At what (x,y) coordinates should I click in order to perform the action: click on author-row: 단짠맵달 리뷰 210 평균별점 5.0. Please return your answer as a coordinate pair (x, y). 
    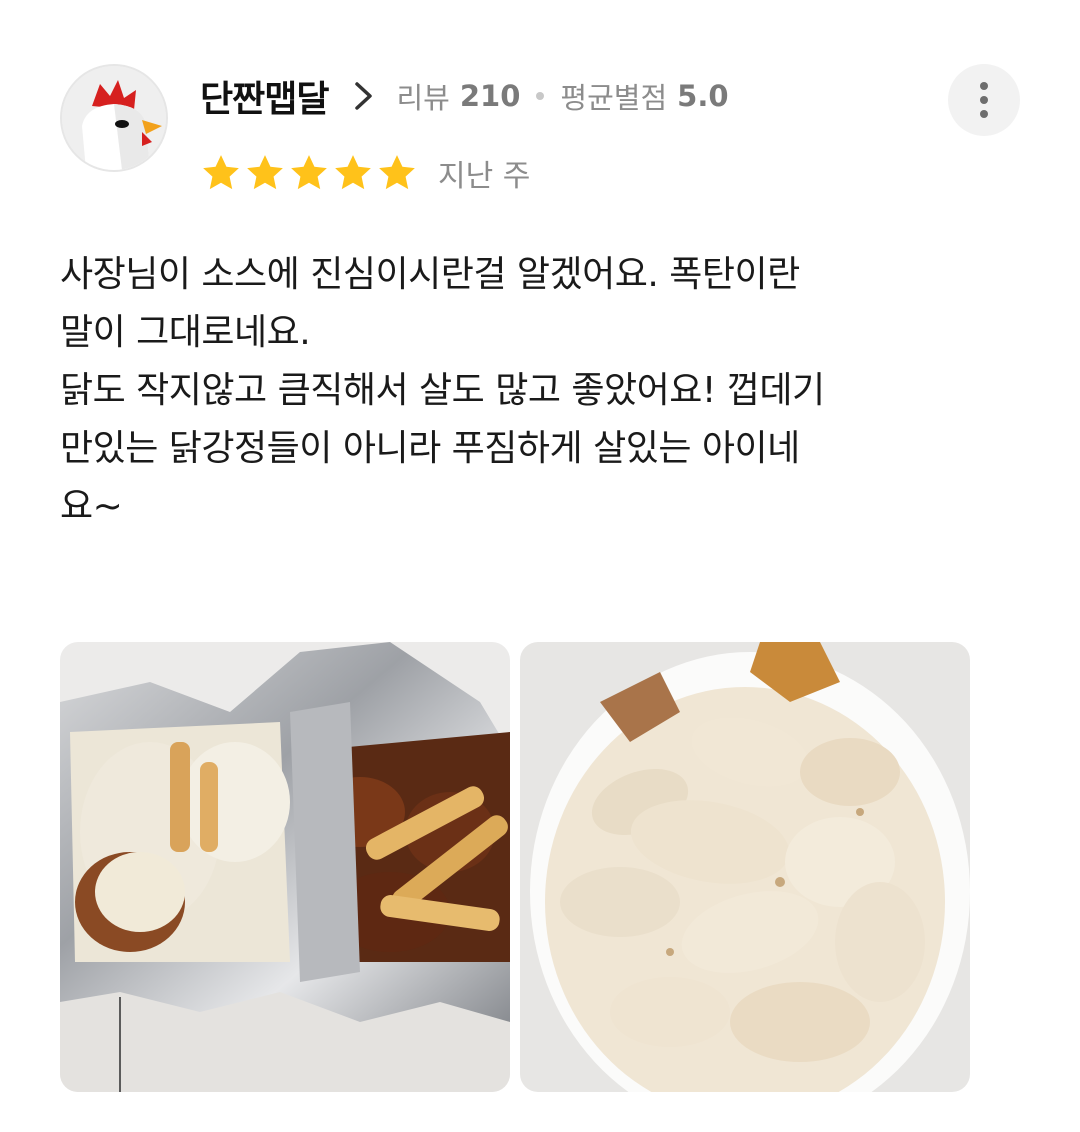
    Looking at the image, I should click on (464, 96).